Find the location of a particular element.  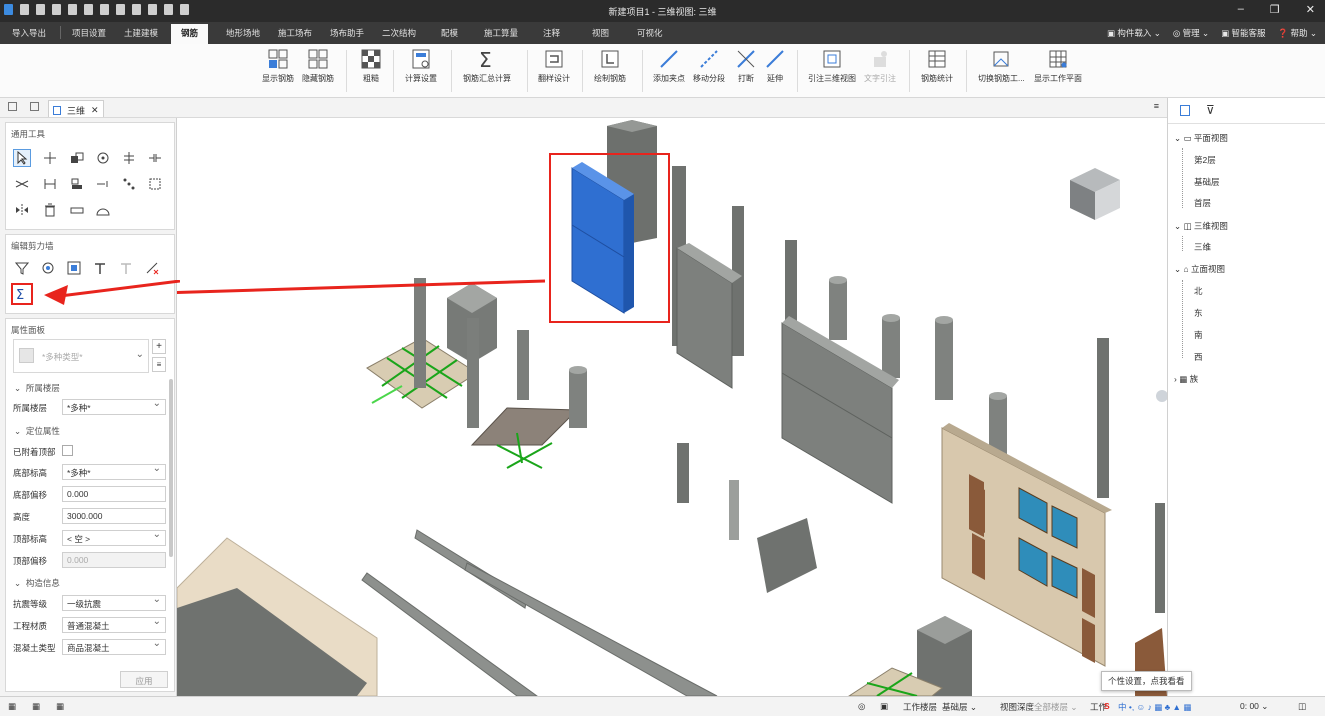

tree-floor1: 首层 is located at coordinates (1202, 203).